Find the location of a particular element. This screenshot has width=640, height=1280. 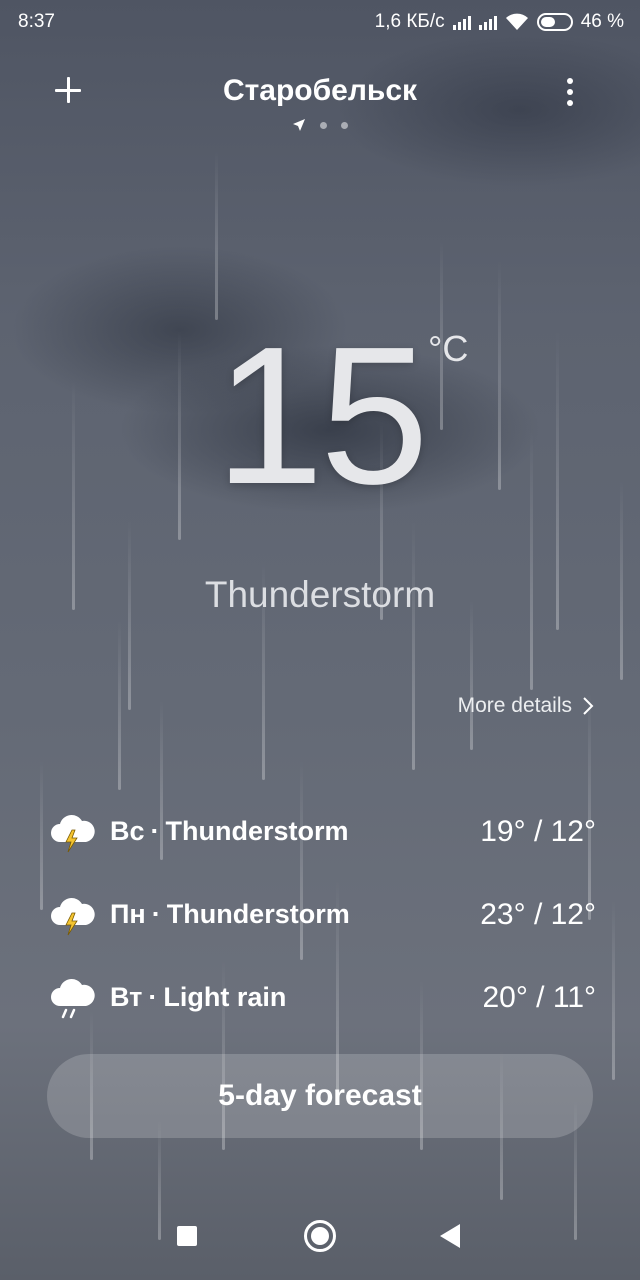

signal-1-icon is located at coordinates (461, 22).